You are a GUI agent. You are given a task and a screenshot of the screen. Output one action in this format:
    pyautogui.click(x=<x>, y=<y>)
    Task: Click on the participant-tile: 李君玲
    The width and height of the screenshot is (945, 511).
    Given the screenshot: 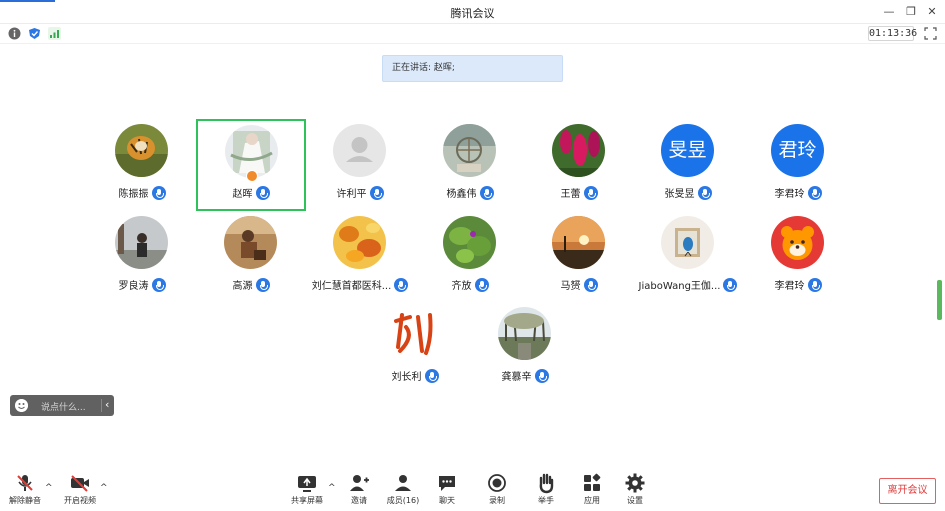 What is the action you would take?
    pyautogui.click(x=798, y=259)
    